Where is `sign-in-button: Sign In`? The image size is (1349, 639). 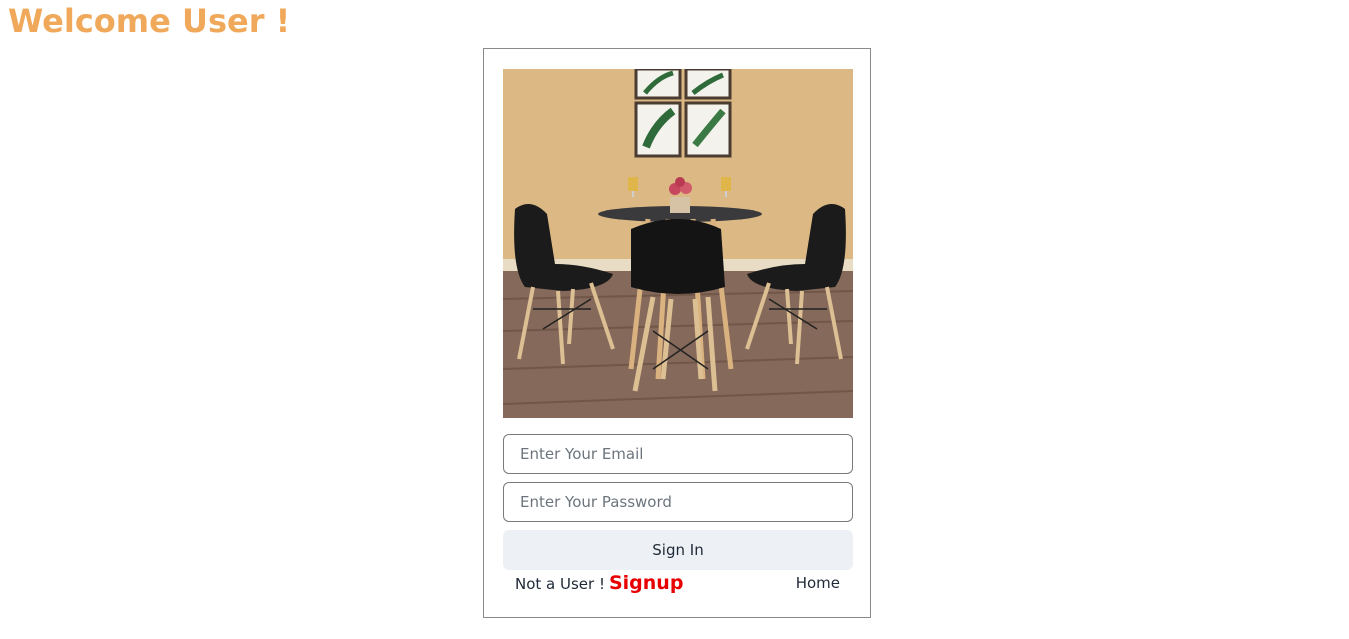 sign-in-button: Sign In is located at coordinates (678, 550).